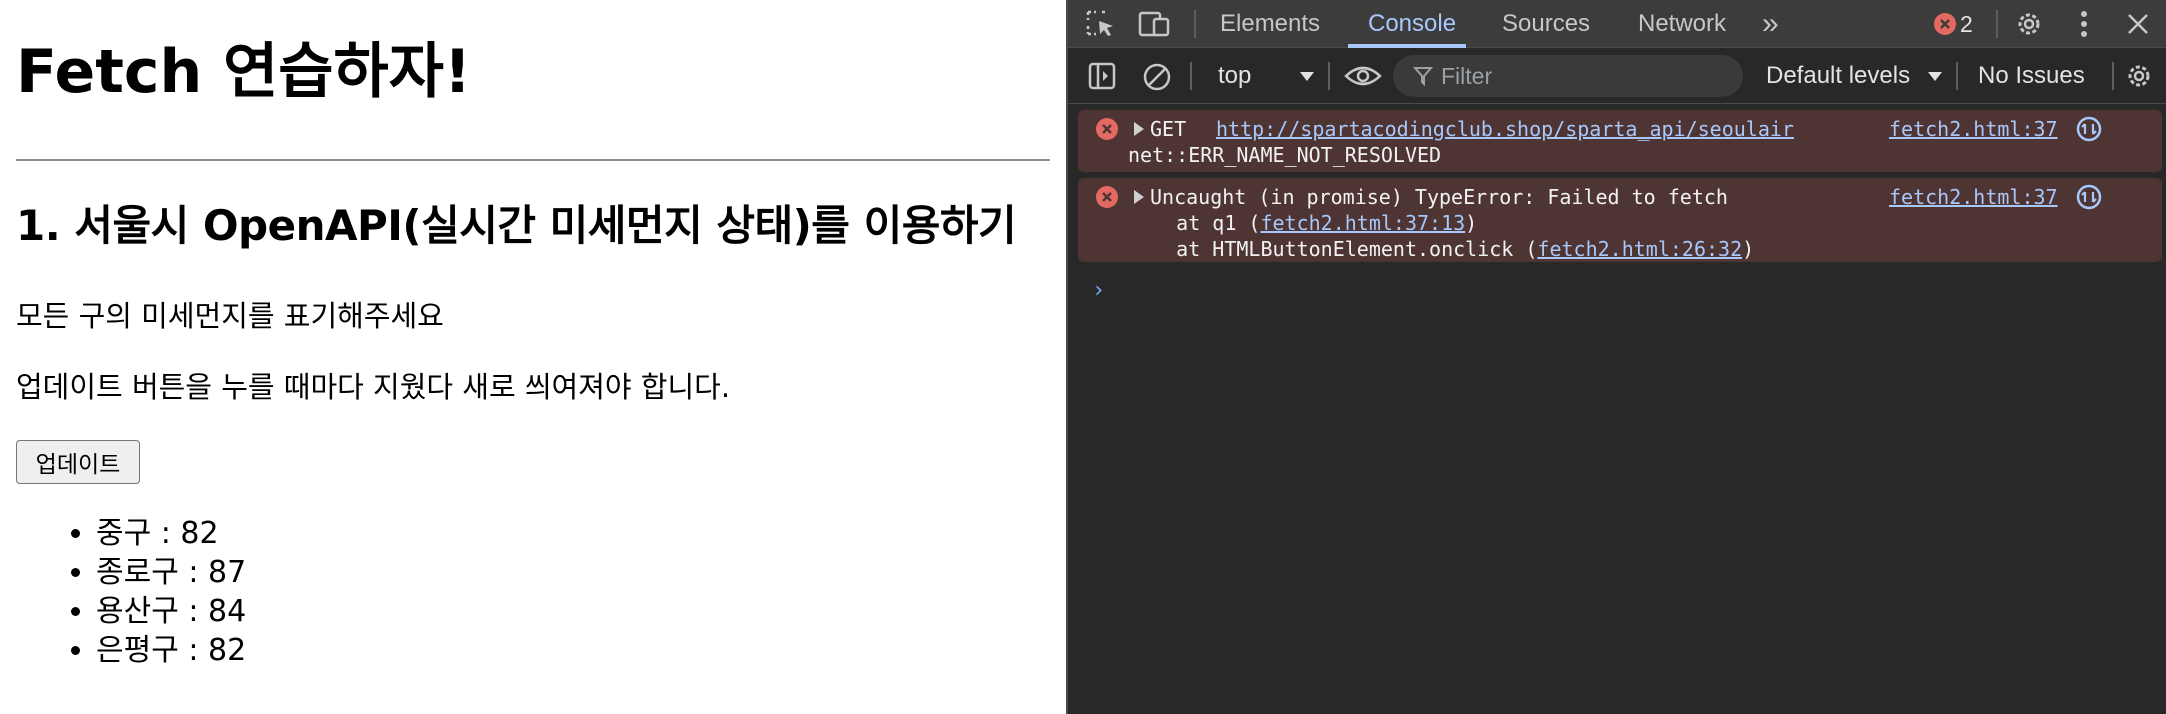 This screenshot has width=2166, height=714. Describe the element at coordinates (1966, 24) in the screenshot. I see `error-count: 2` at that location.